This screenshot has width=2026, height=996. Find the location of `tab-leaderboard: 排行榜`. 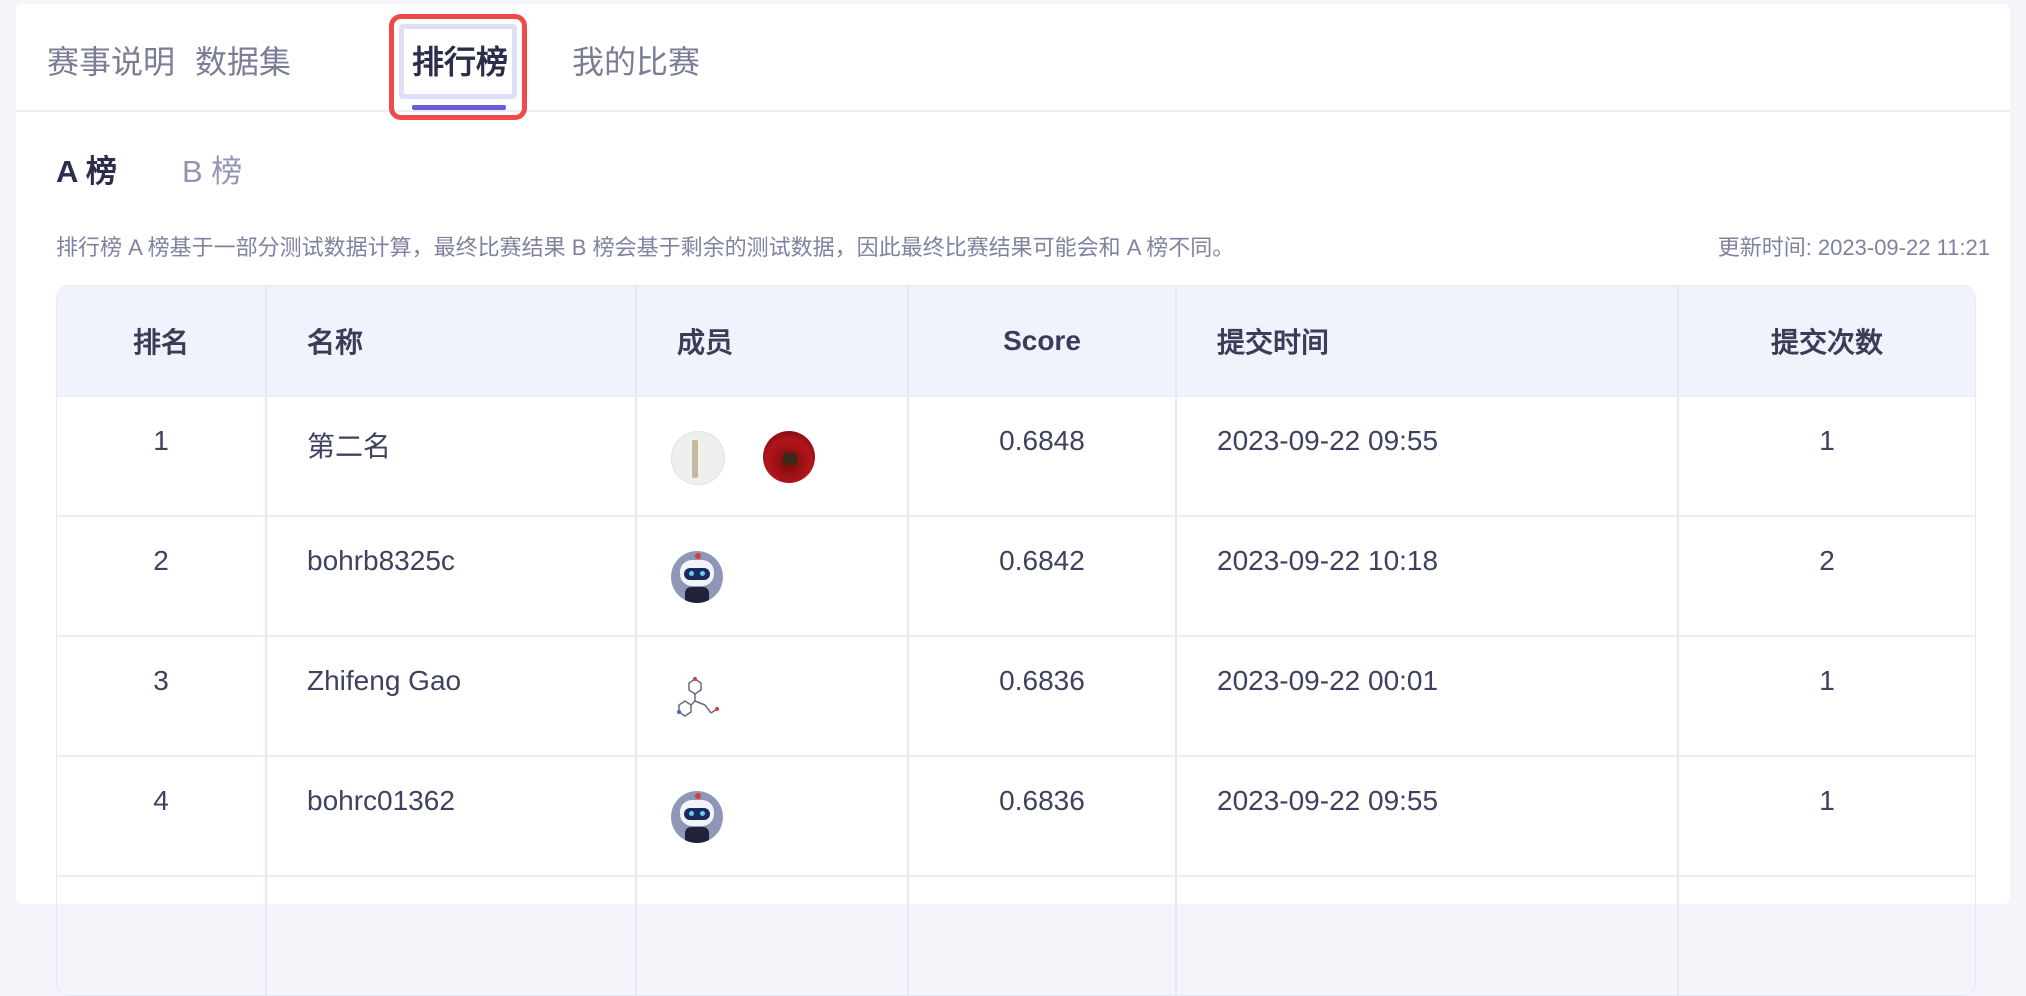

tab-leaderboard: 排行榜 is located at coordinates (460, 62).